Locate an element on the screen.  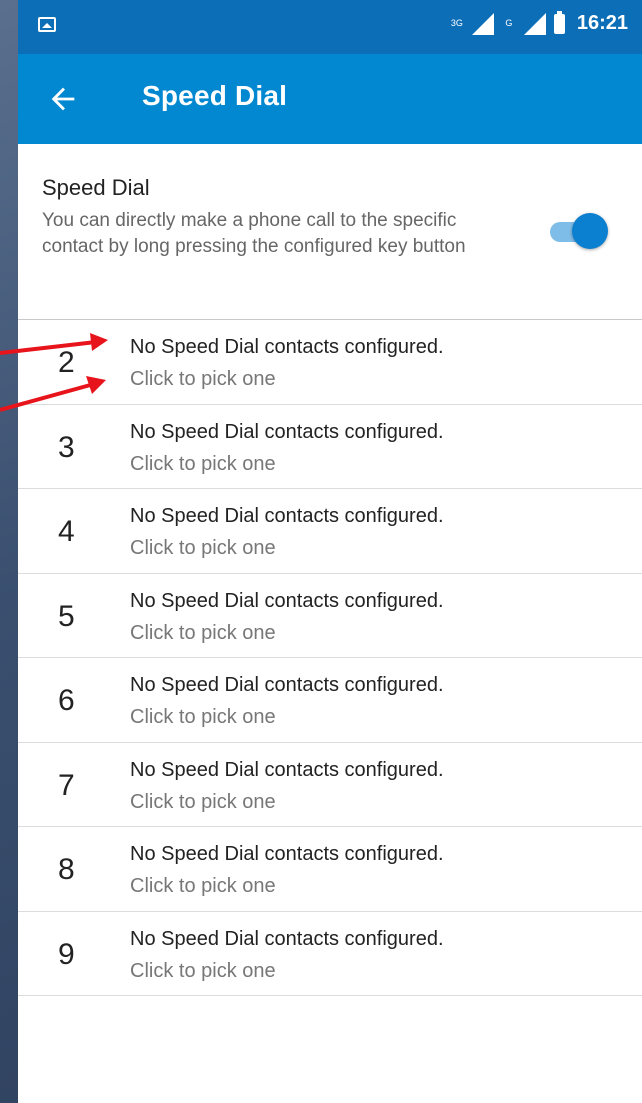
status-icons: 3G G 16:21 is located at coordinates (539, 22).